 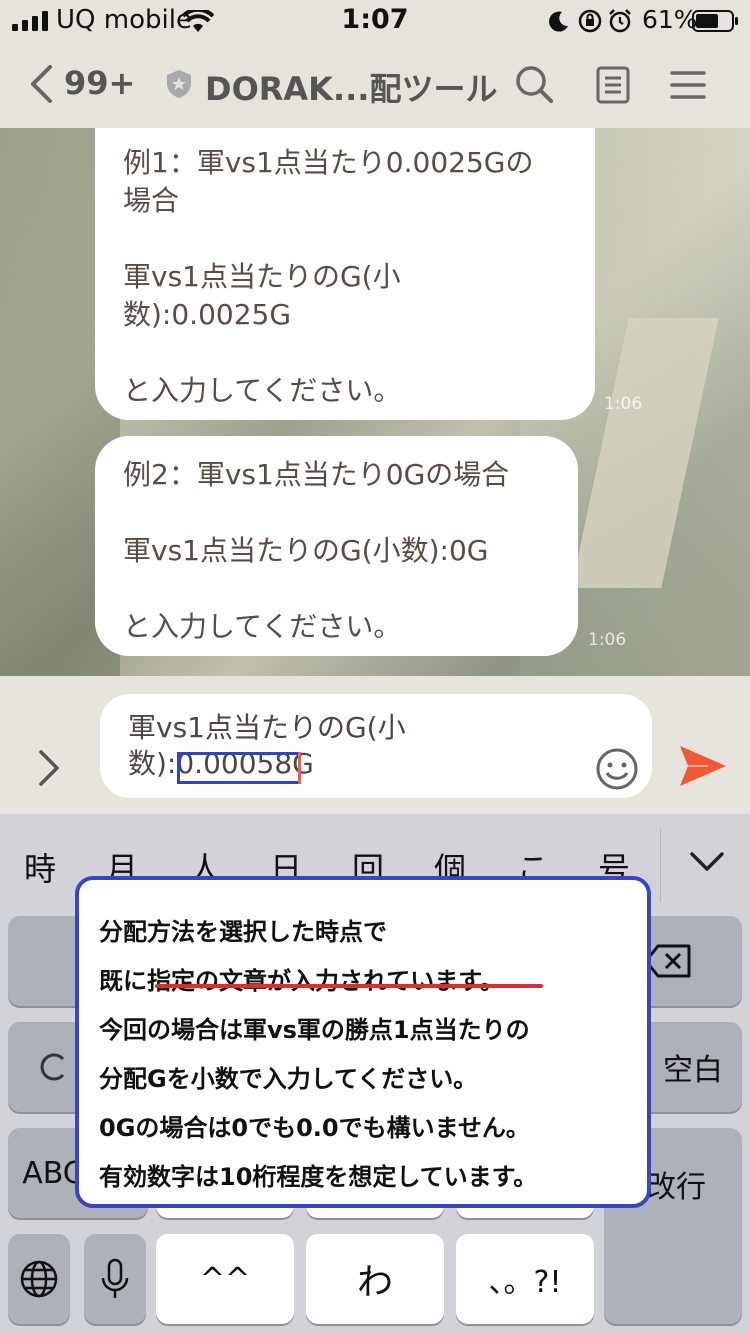 What do you see at coordinates (676, 1187) in the screenshot?
I see `return-key-label: 改行` at bounding box center [676, 1187].